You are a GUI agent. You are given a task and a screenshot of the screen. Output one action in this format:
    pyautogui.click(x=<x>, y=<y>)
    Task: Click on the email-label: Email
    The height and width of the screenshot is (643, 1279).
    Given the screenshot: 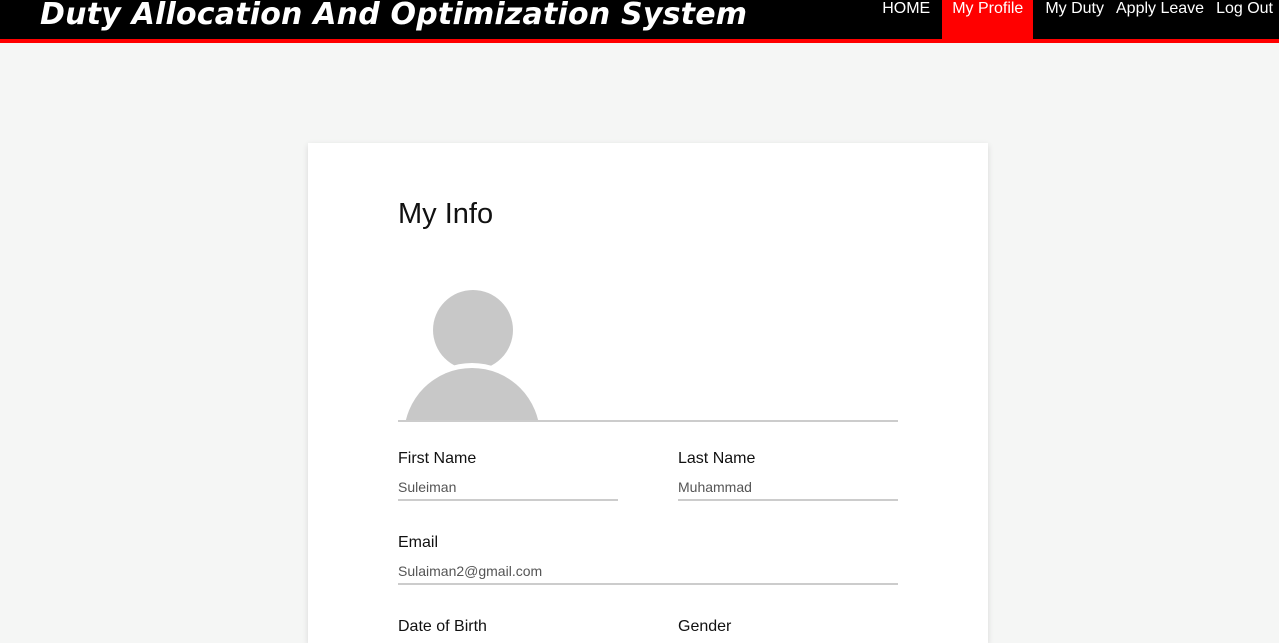 What is the action you would take?
    pyautogui.click(x=418, y=542)
    